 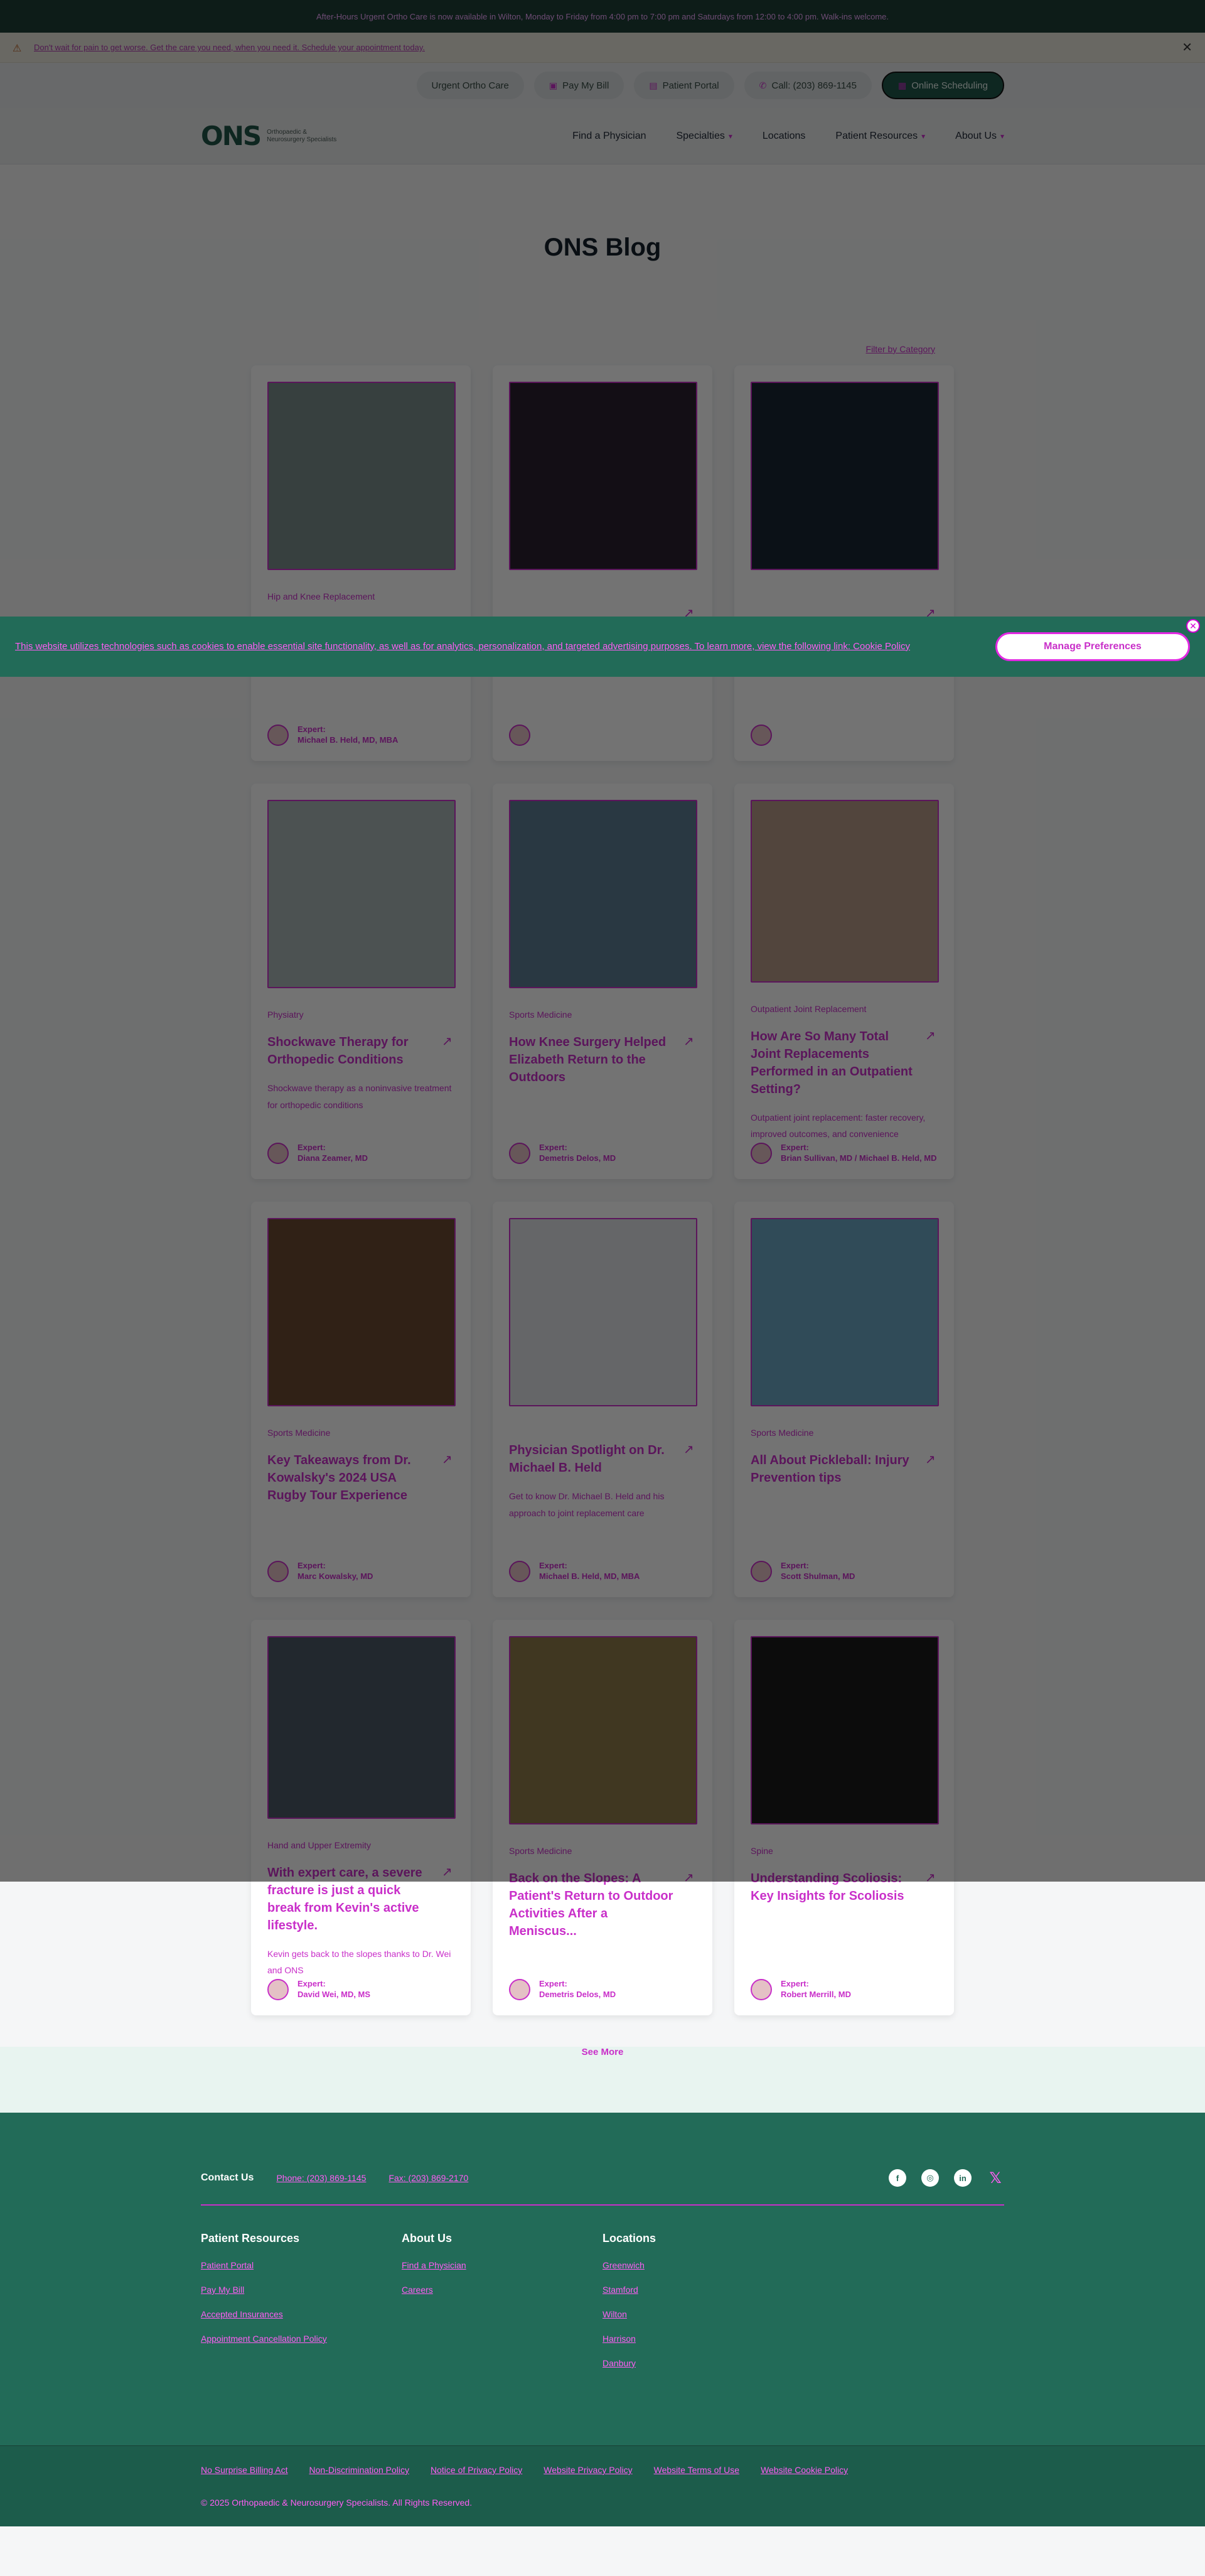 I want to click on footer-link: Careers, so click(x=502, y=2290).